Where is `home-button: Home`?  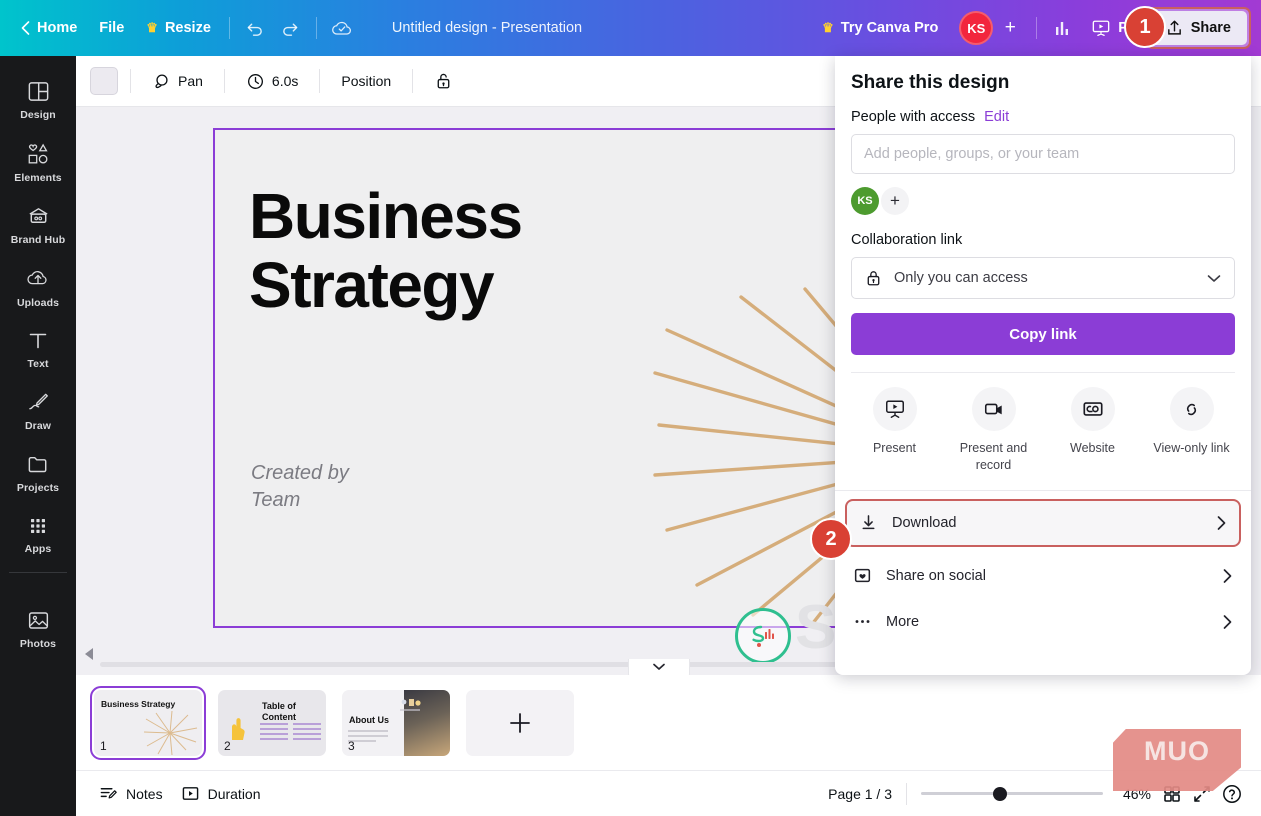
home-button: Home is located at coordinates (49, 28).